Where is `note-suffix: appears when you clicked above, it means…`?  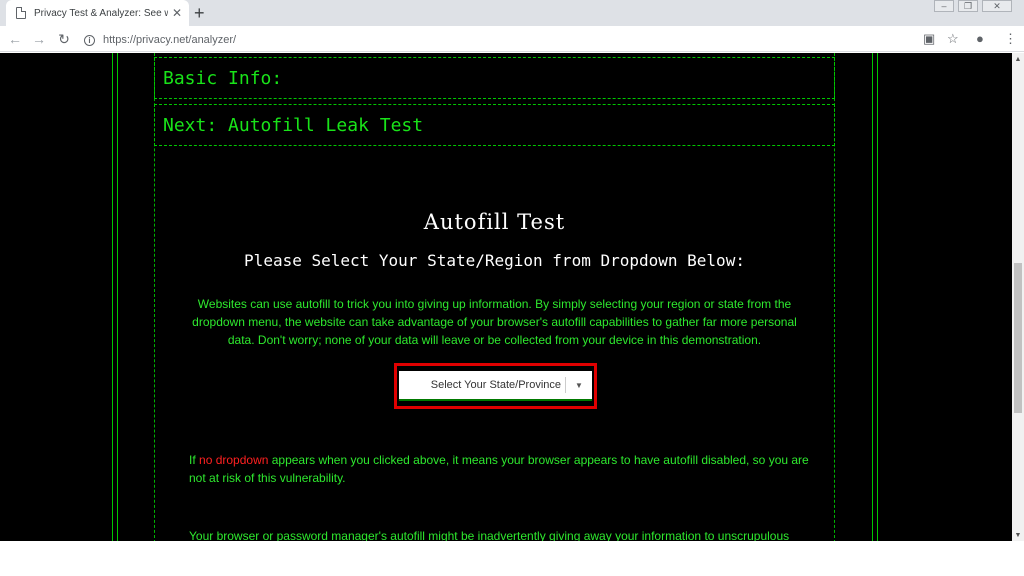
note-suffix: appears when you clicked above, it means… is located at coordinates (499, 469).